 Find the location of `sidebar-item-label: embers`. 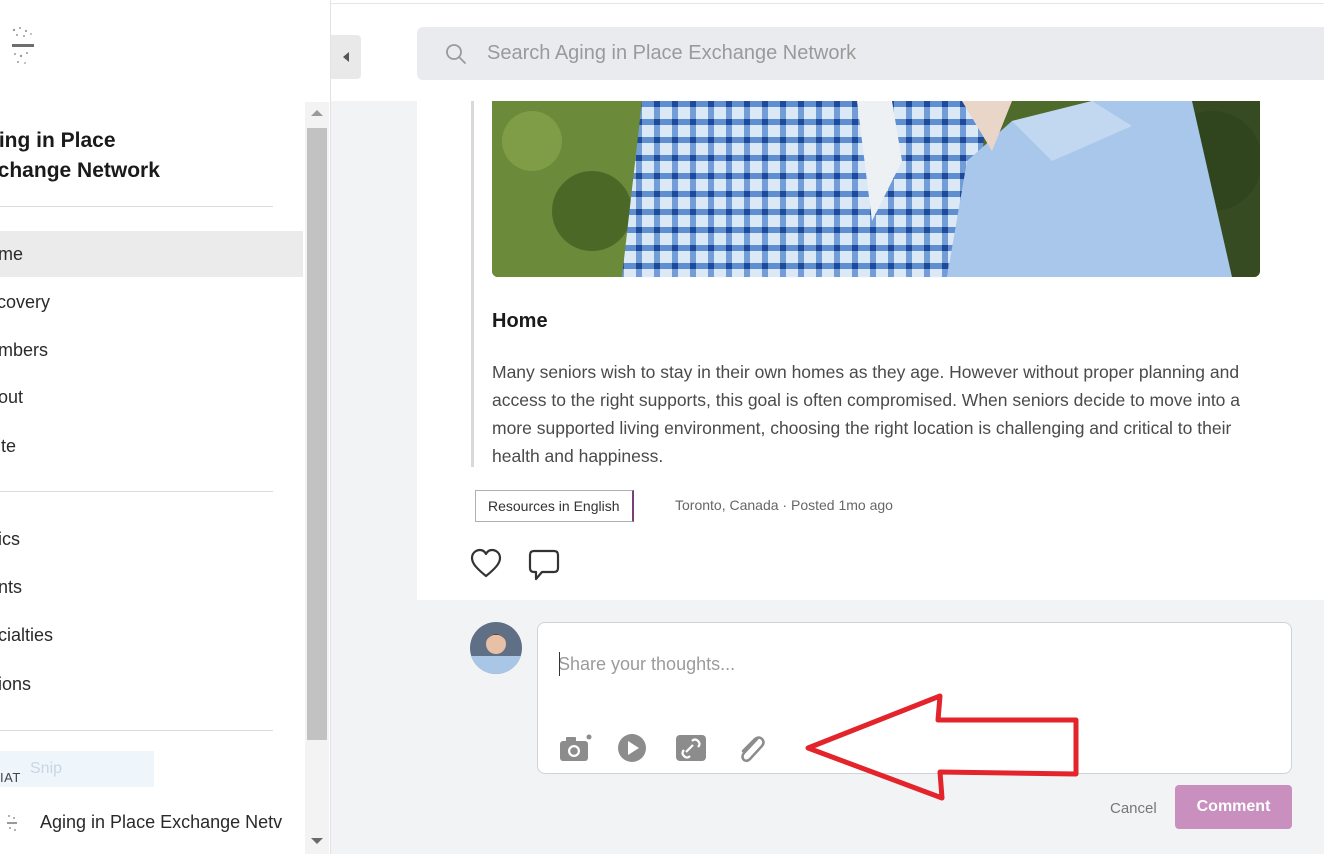

sidebar-item-label: embers is located at coordinates (24, 349).